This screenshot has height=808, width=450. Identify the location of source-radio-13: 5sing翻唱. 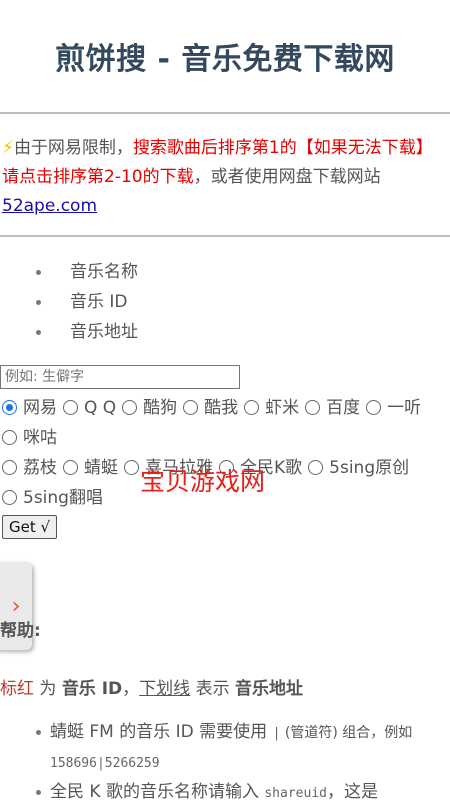
(52, 498).